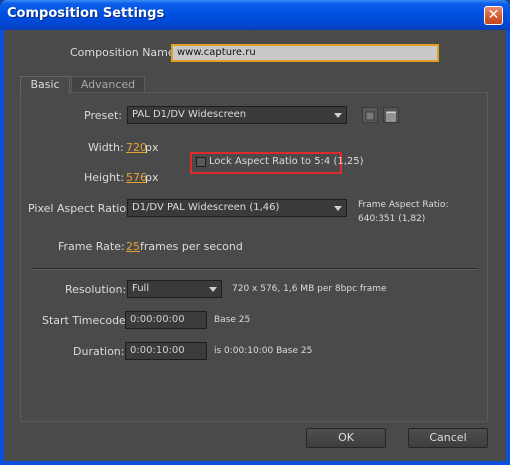 The width and height of the screenshot is (510, 465). I want to click on close-button: ✕, so click(493, 15).